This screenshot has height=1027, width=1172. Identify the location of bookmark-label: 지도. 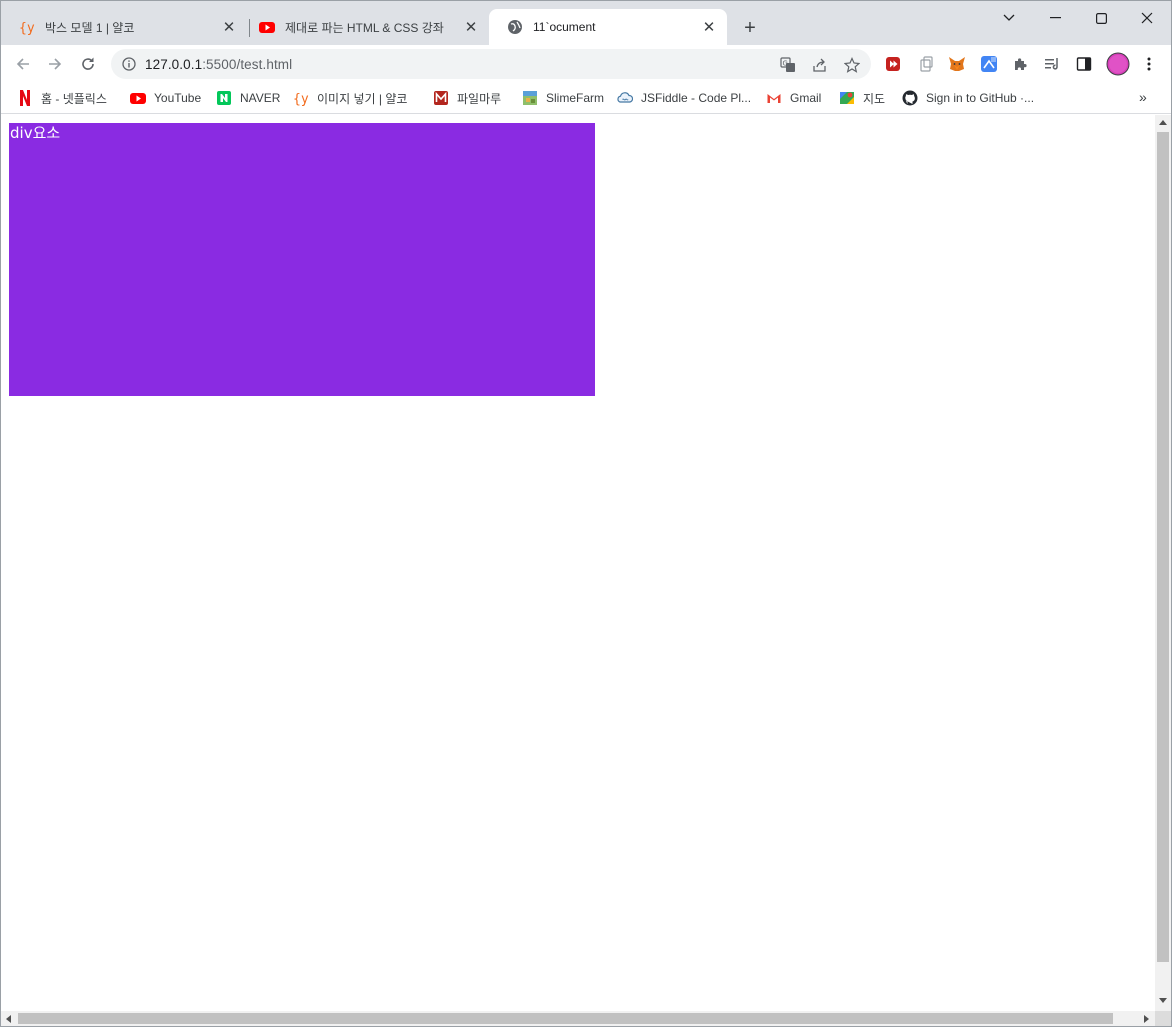
(874, 98).